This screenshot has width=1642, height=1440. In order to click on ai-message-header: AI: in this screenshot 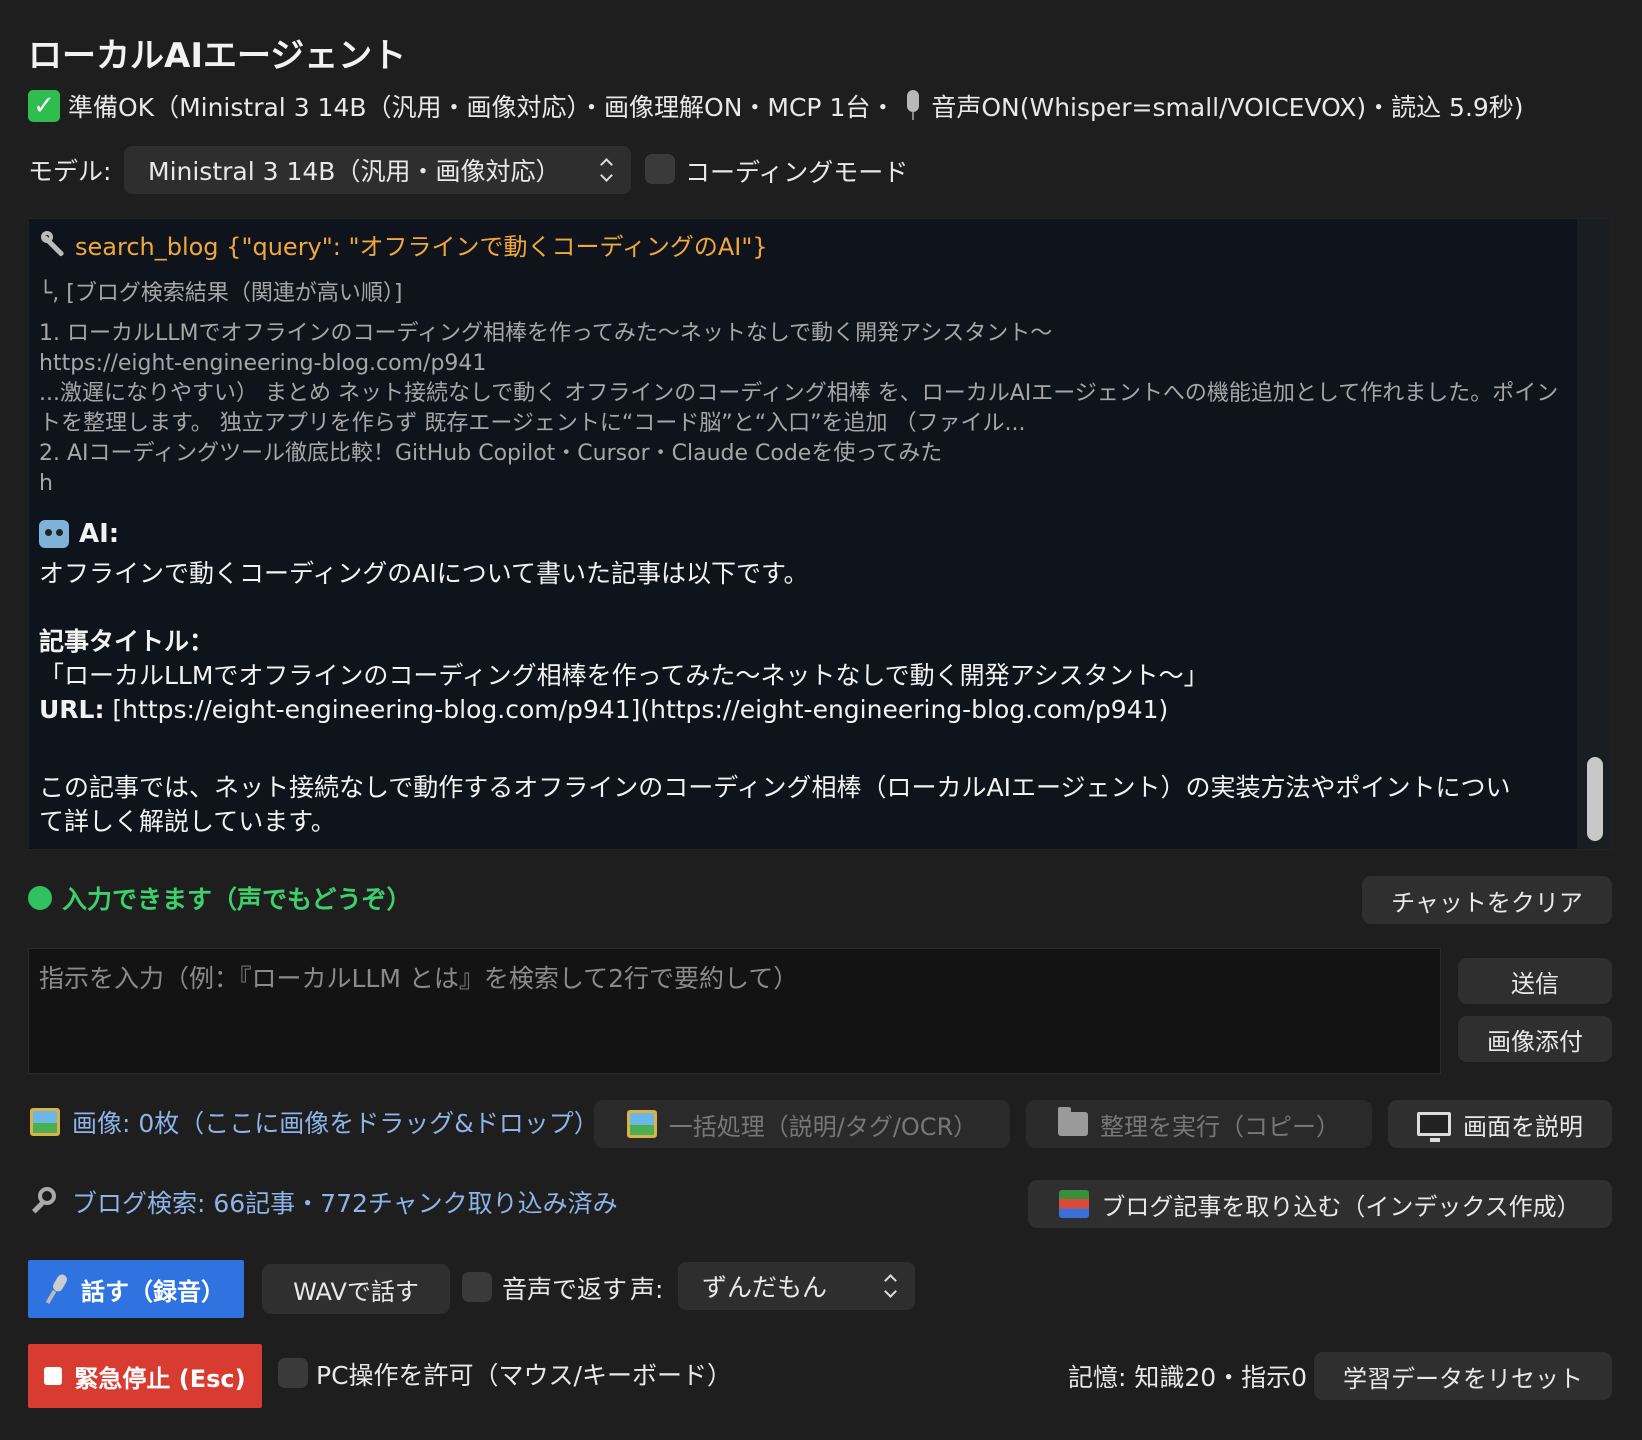, I will do `click(79, 534)`.